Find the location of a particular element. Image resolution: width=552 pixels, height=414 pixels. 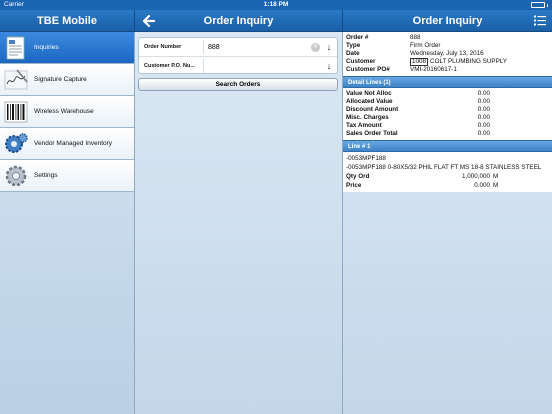

sidebar-item-label: Wireless Warehouse is located at coordinates (64, 111).